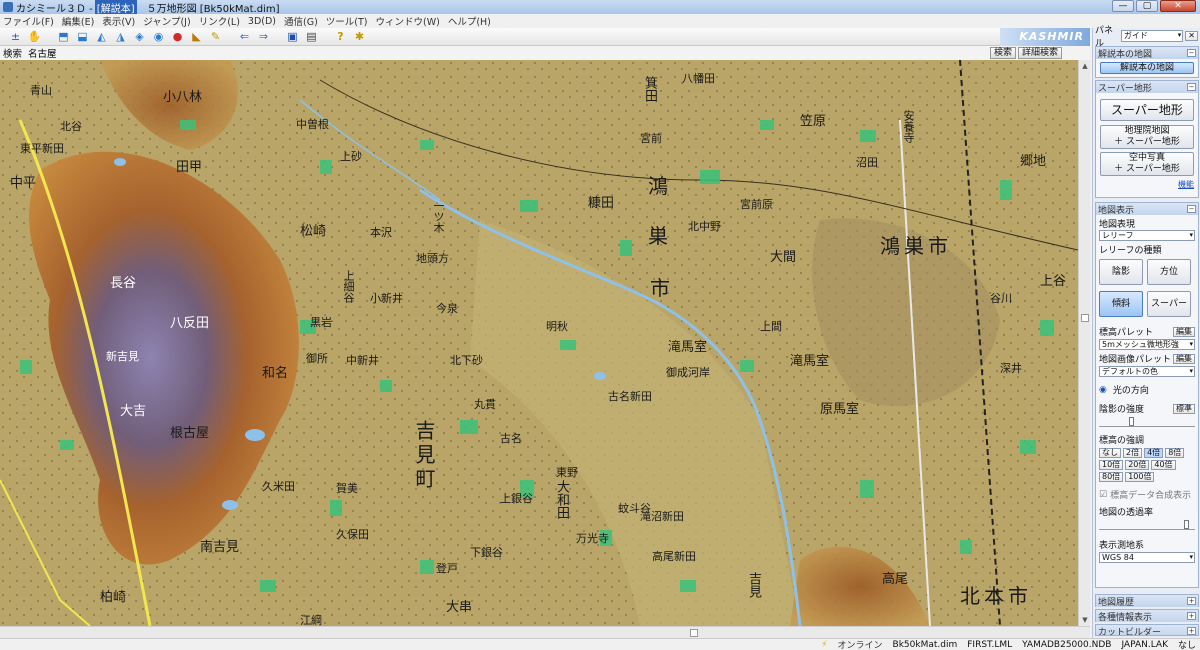 Image resolution: width=1200 pixels, height=650 pixels. What do you see at coordinates (139, 36) in the screenshot?
I see `map-c-icon: ◈` at bounding box center [139, 36].